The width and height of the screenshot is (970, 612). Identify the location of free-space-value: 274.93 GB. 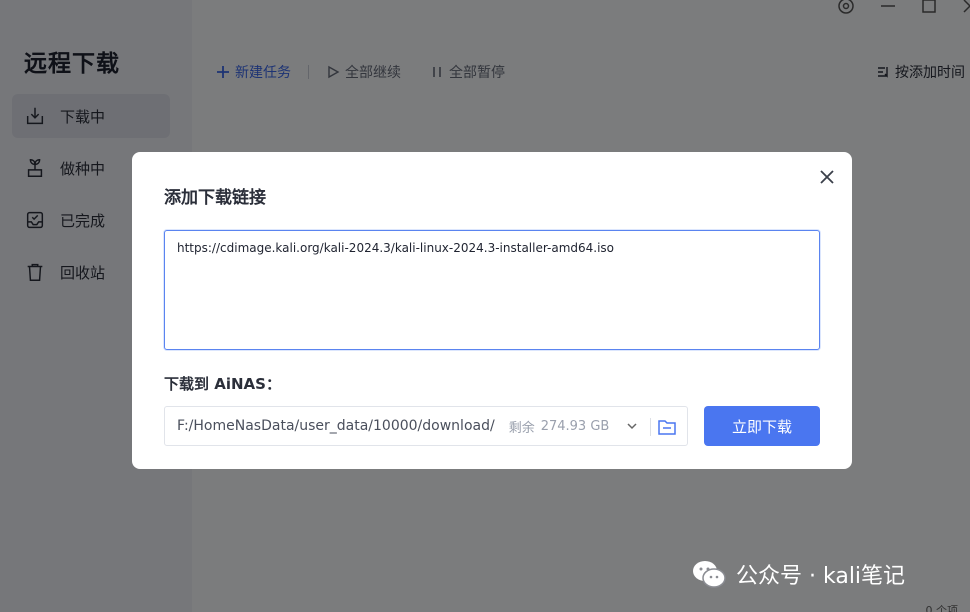
(575, 426).